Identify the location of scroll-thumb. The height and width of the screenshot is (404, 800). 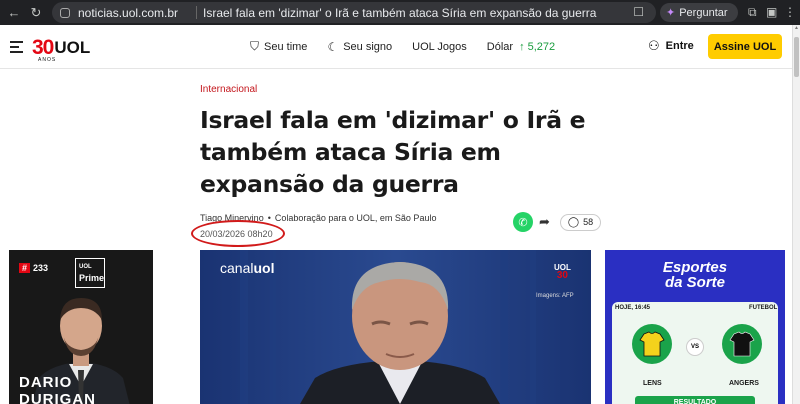
(796, 57).